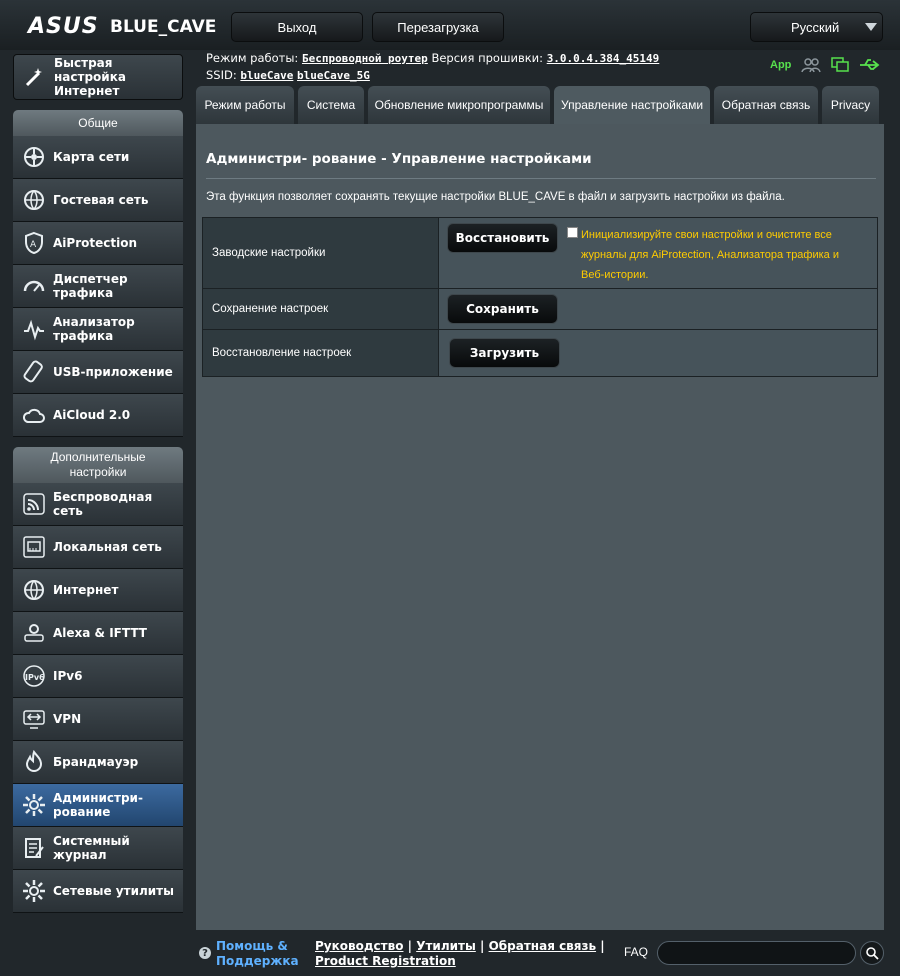 The width and height of the screenshot is (900, 976). I want to click on network-map-icon, so click(34, 157).